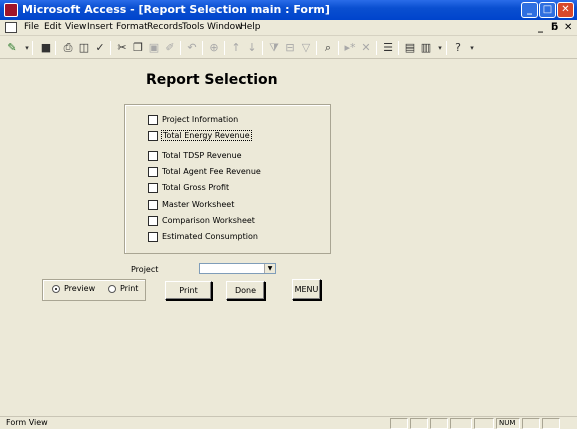  What do you see at coordinates (328, 48) in the screenshot?
I see `find-icon: ⌕` at bounding box center [328, 48].